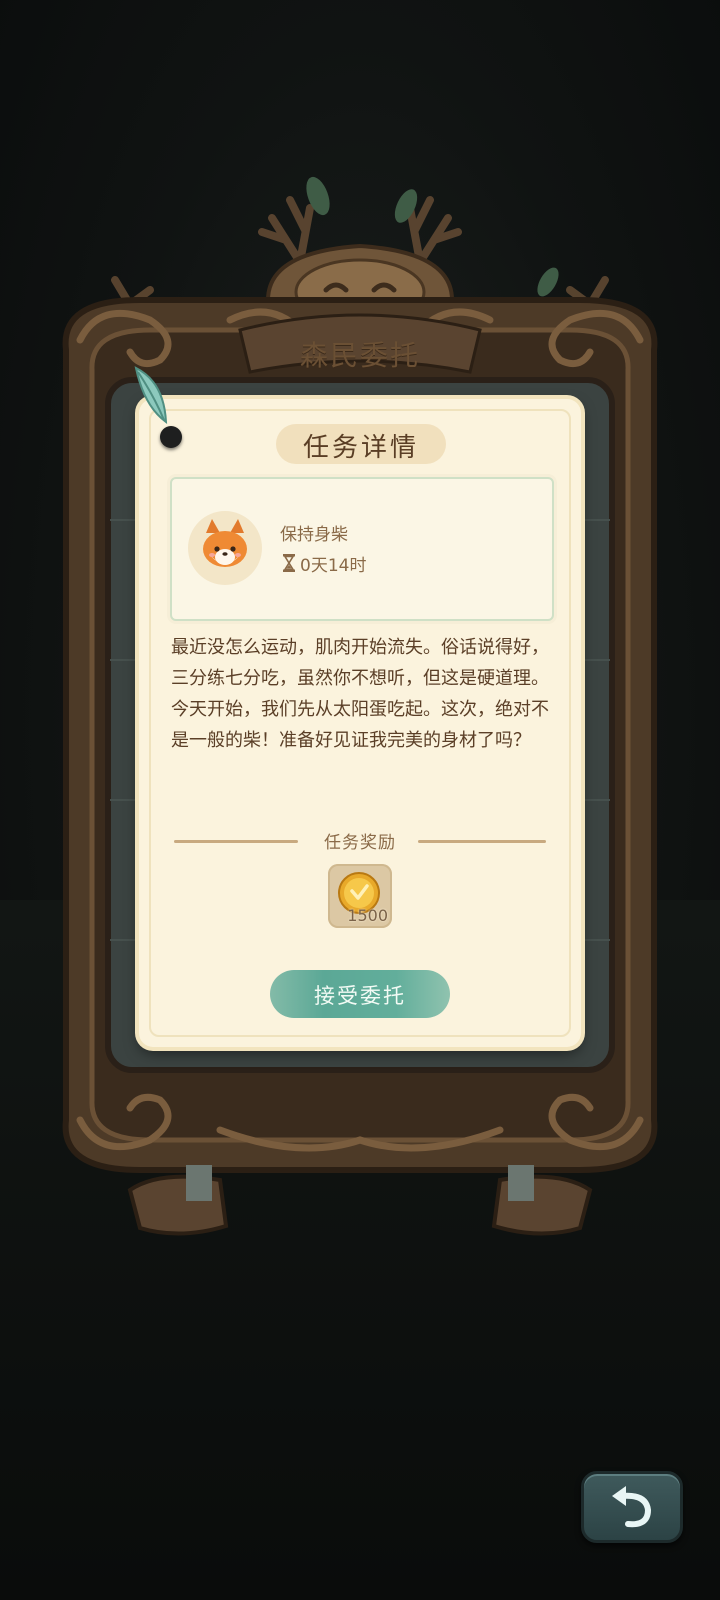  What do you see at coordinates (360, 996) in the screenshot?
I see `accept-quest-label: 接受委托` at bounding box center [360, 996].